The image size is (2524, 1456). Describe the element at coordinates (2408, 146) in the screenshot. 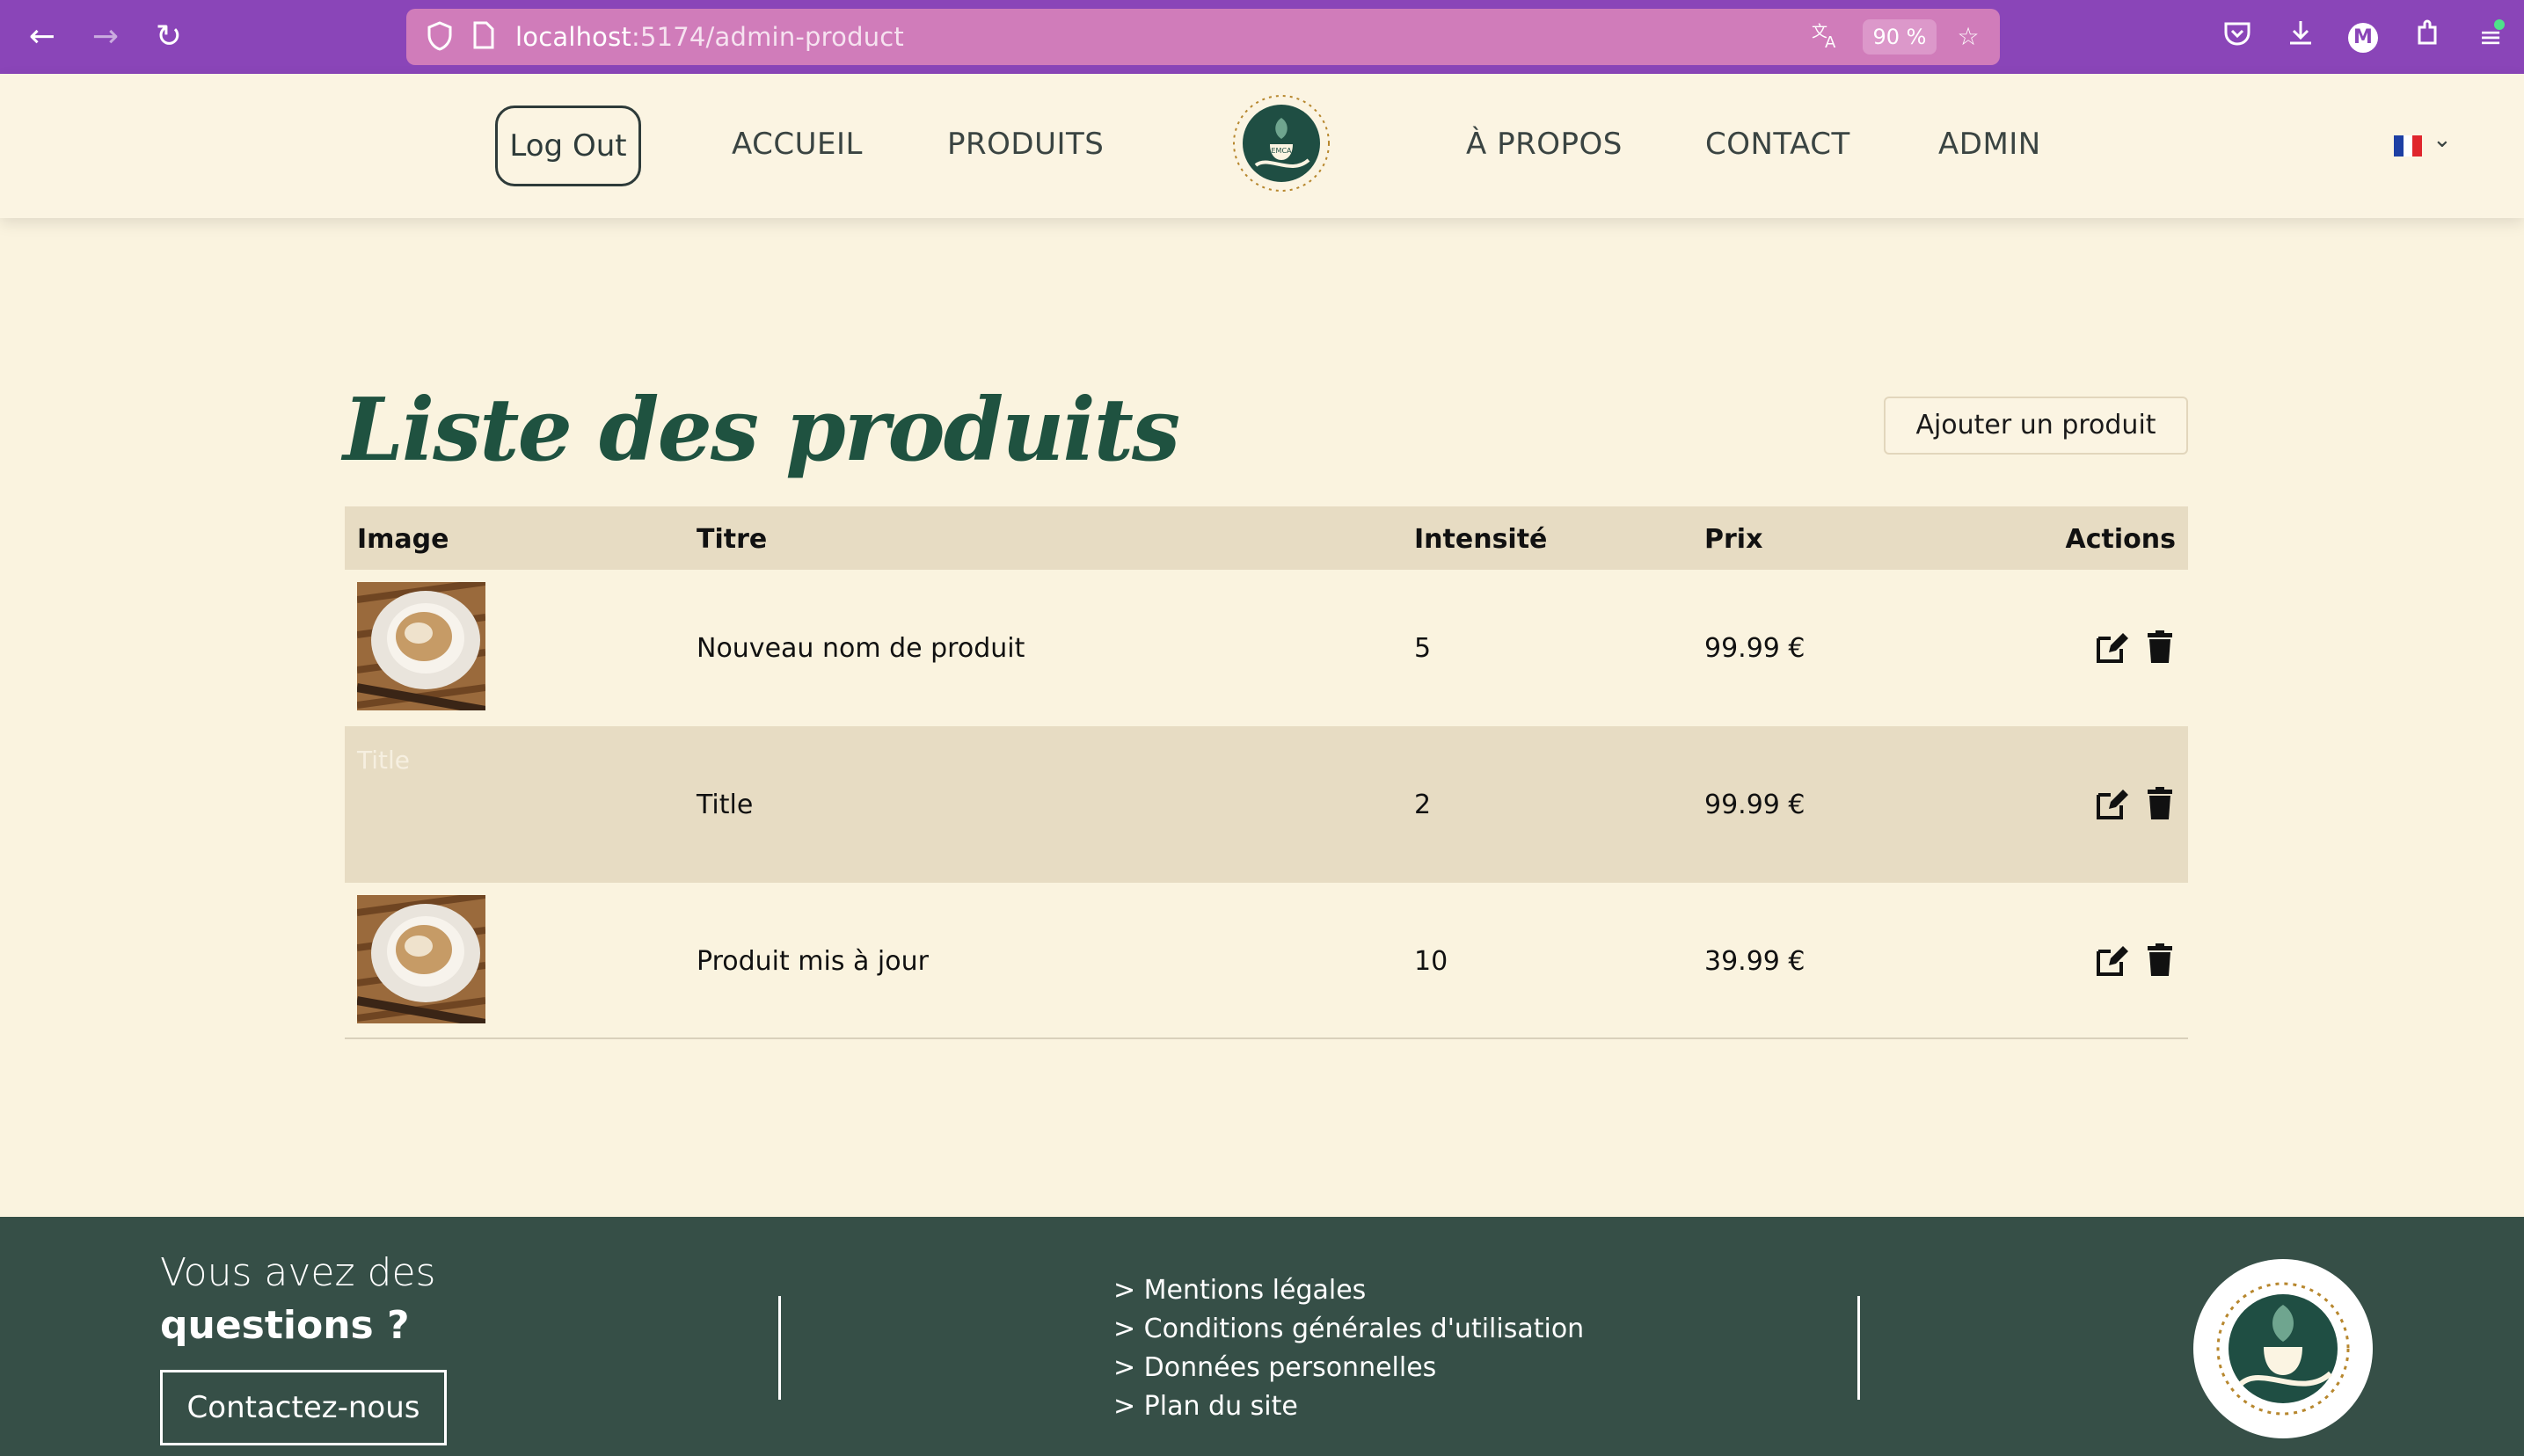

I see `french-flag-icon` at that location.